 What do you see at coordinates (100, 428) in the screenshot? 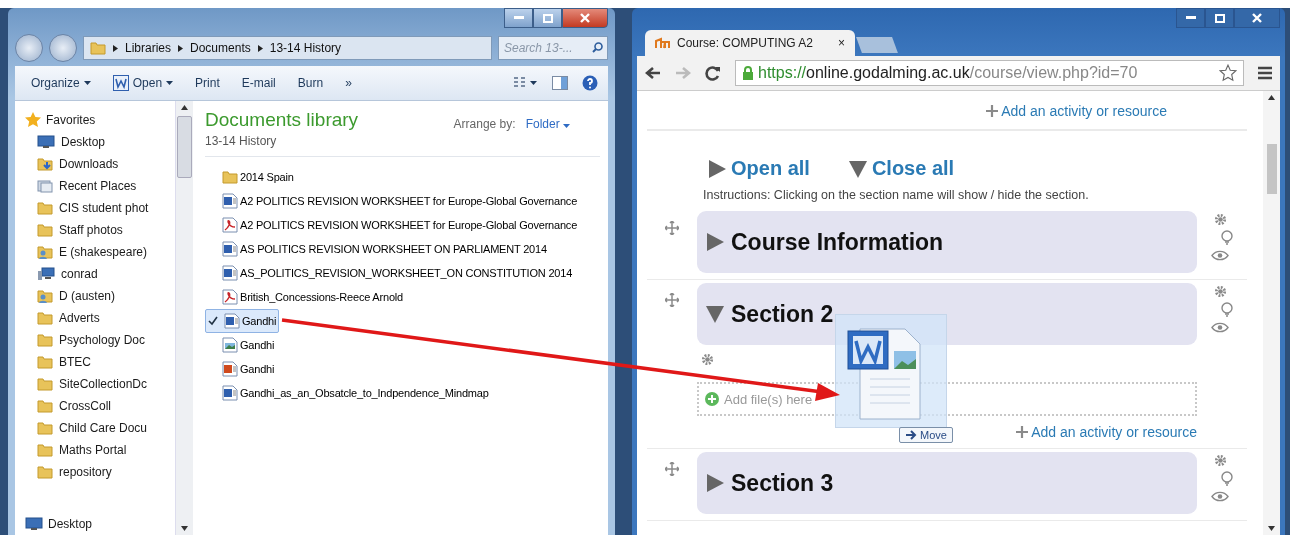
I see `navigation-item: Child Care Docu` at bounding box center [100, 428].